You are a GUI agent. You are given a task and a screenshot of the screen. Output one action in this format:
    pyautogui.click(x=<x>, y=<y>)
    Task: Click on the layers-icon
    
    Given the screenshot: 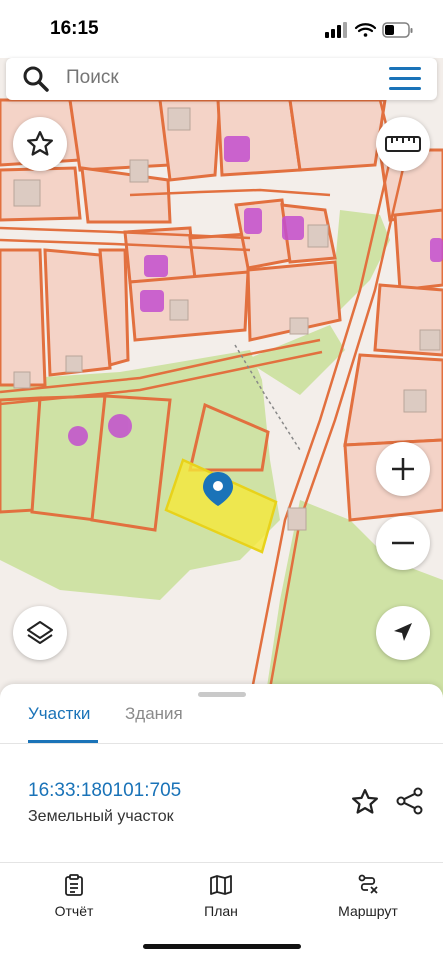 What is the action you would take?
    pyautogui.click(x=40, y=632)
    